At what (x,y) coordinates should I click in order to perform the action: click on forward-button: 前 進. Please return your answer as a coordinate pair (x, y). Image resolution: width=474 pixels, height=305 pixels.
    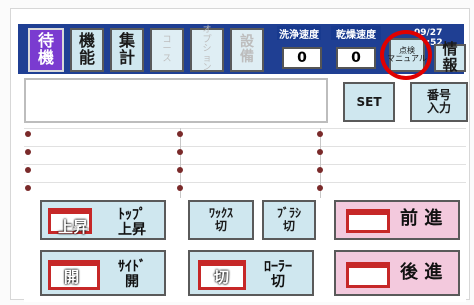
    Looking at the image, I should click on (397, 220).